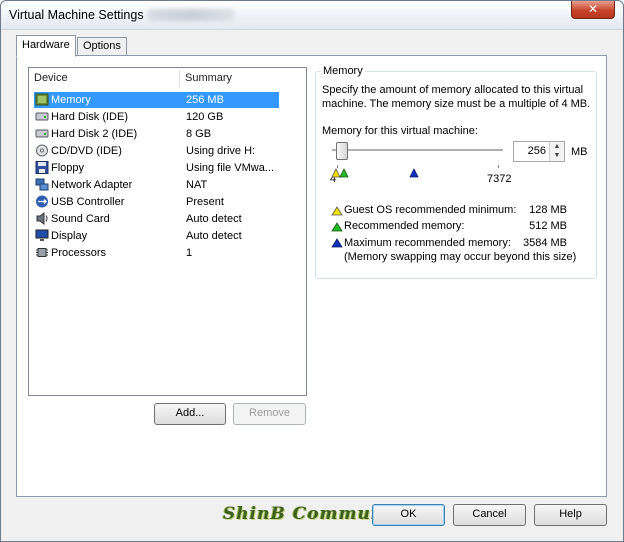  What do you see at coordinates (548, 210) in the screenshot?
I see `legend-minimum-value: 128 MB` at bounding box center [548, 210].